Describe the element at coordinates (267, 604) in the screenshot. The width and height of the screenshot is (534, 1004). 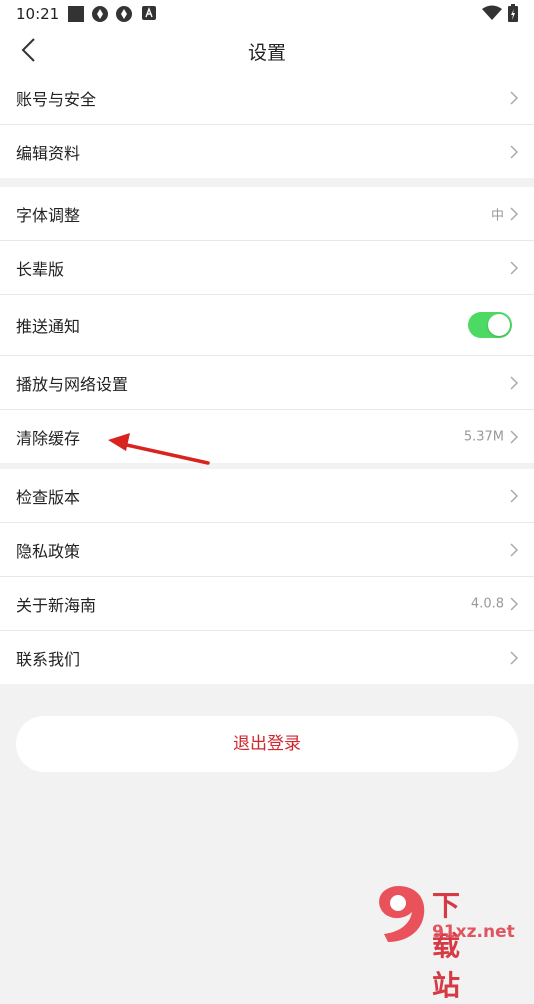
I see `settings-item-about: 关于新海南 4.0.8` at that location.